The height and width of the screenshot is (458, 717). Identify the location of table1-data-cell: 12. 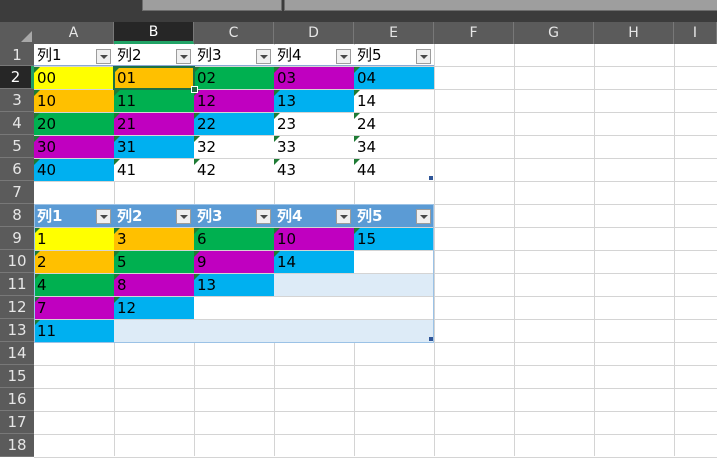
(234, 101).